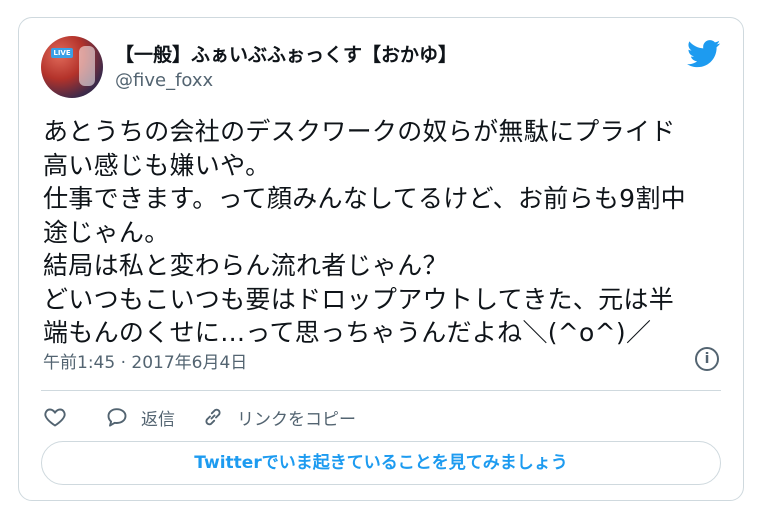 The width and height of the screenshot is (768, 522). What do you see at coordinates (158, 419) in the screenshot?
I see `reply-label: 返信` at bounding box center [158, 419].